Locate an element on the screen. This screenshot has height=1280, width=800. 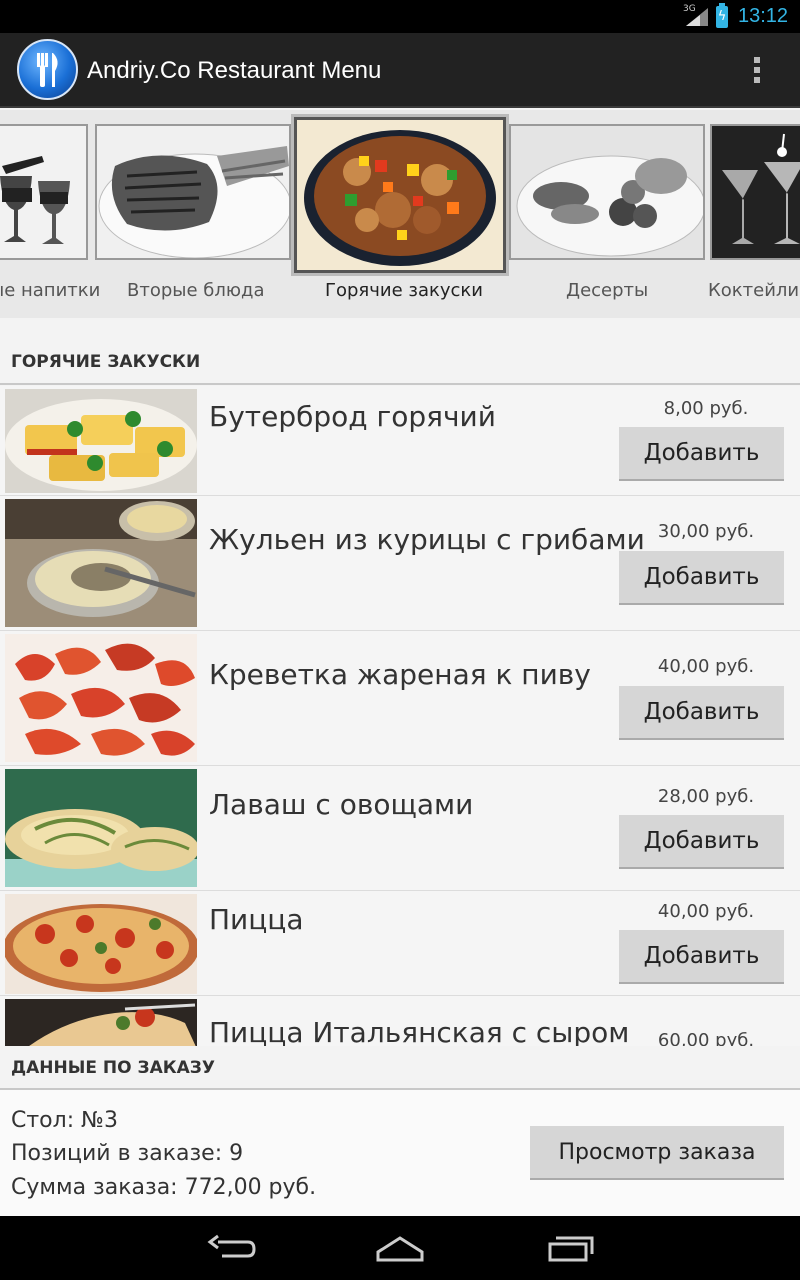
category-label: Десерты is located at coordinates (607, 290).